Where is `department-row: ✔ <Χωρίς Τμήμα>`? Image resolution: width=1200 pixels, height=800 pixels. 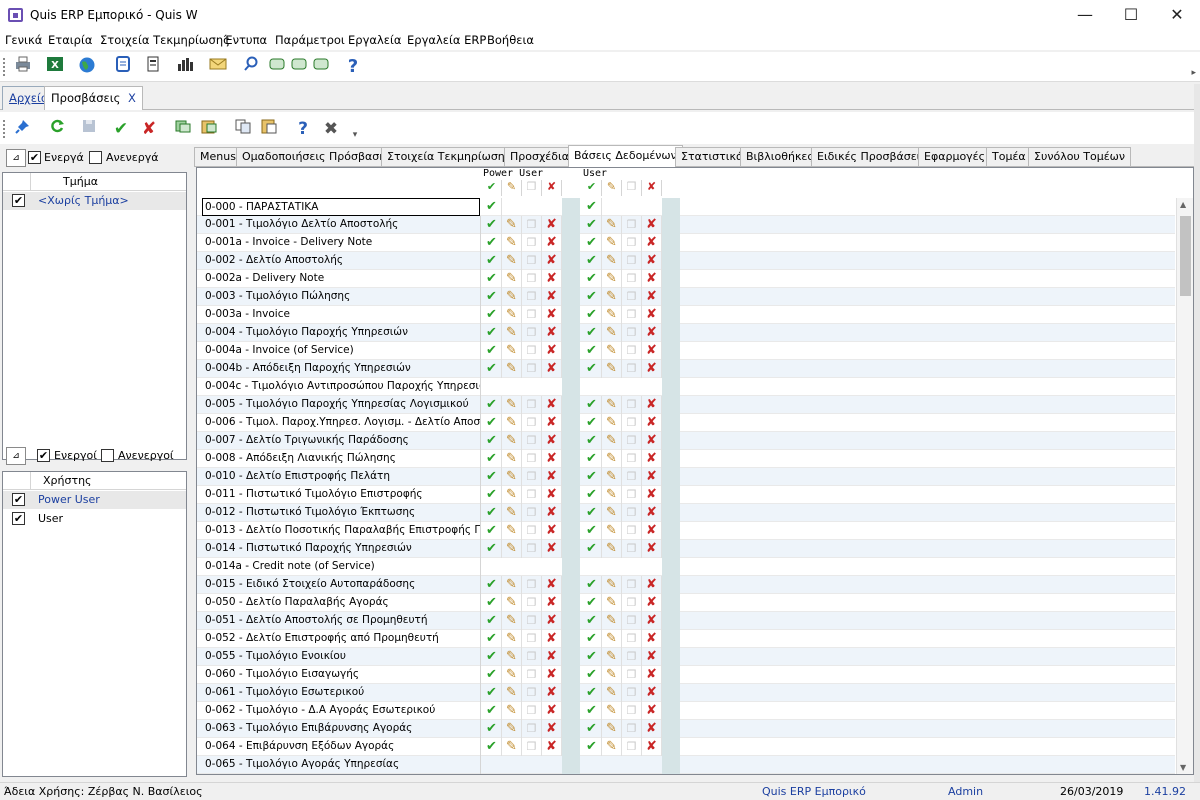 department-row: ✔ <Χωρίς Τμήμα> is located at coordinates (94, 201).